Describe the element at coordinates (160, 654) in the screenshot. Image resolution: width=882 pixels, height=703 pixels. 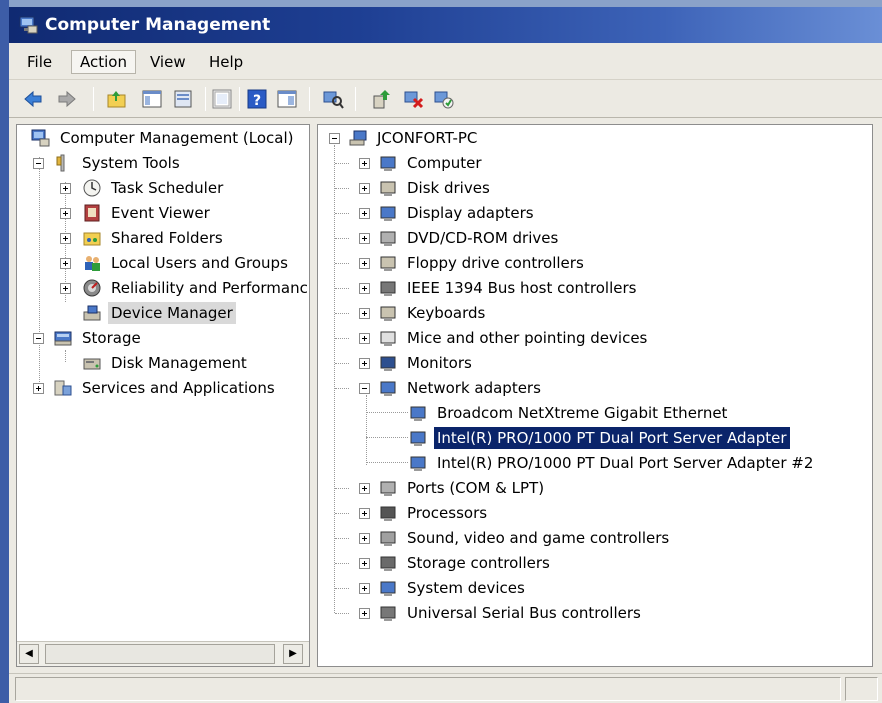
I see `scrollbar-thumb` at that location.